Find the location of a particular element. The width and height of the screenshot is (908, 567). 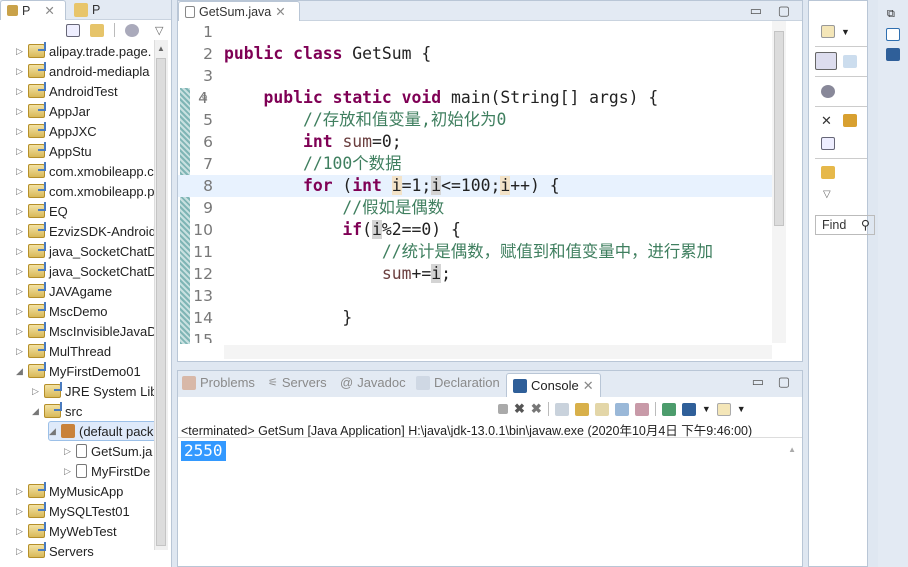

remove-all-launches-icon: ✖ is located at coordinates (536, 409).